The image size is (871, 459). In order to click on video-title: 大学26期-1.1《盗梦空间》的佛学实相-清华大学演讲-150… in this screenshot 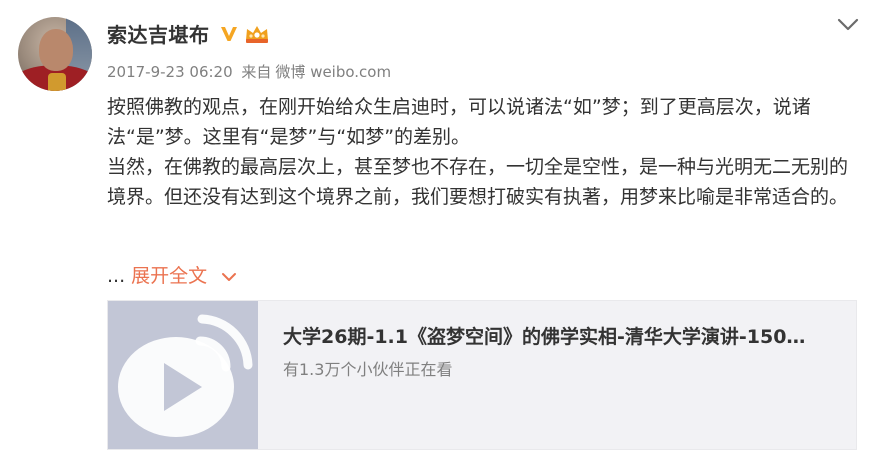, I will do `click(563, 337)`.